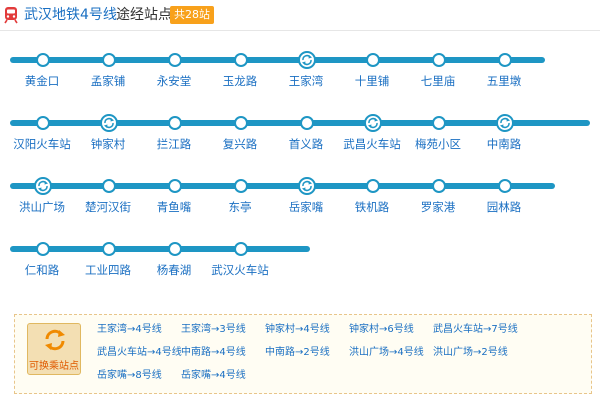  Describe the element at coordinates (11, 15) in the screenshot. I see `metro-train-icon` at that location.